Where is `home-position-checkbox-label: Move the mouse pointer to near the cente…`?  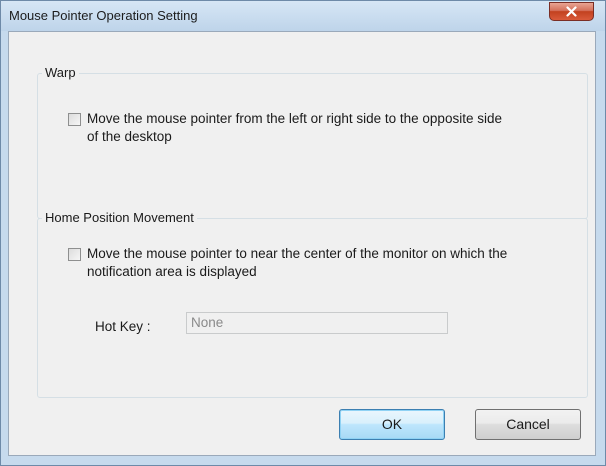 home-position-checkbox-label: Move the mouse pointer to near the cente… is located at coordinates (322, 263).